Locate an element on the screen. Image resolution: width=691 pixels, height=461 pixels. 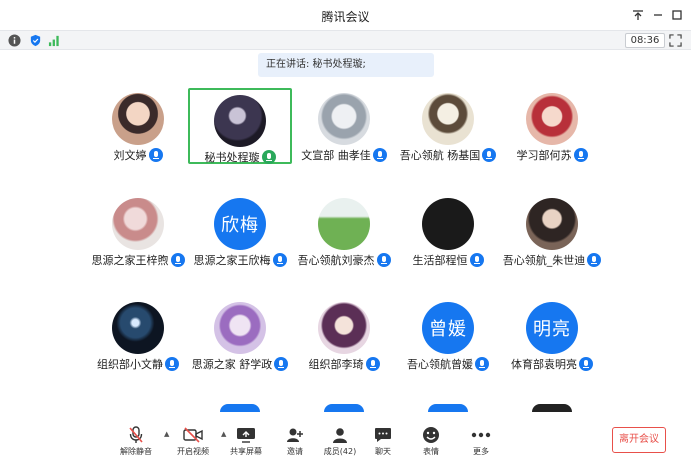
leave-meeting-button: 离开会议 is located at coordinates (639, 440).